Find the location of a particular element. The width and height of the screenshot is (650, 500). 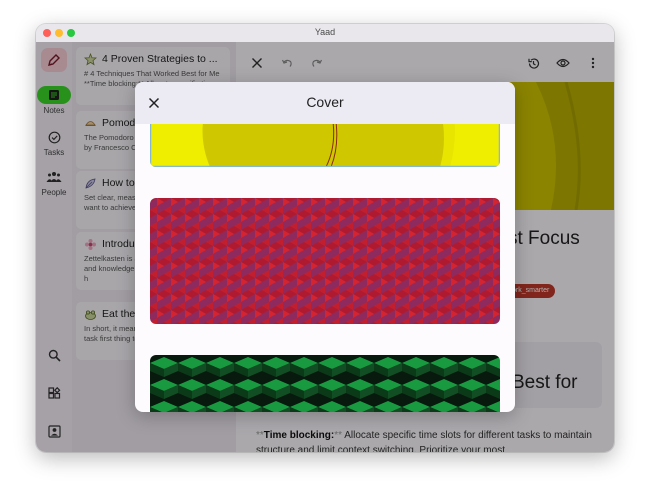

window-title: Yaad is located at coordinates (325, 32).